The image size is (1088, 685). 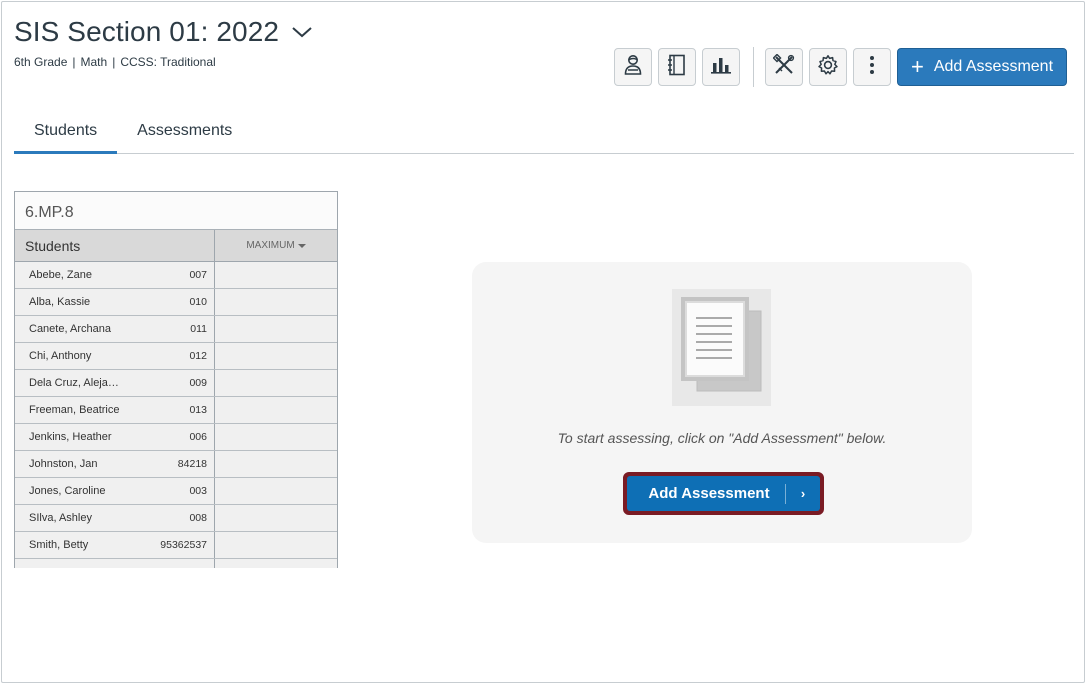 I want to click on maximum-column-header: MAXIMUM, so click(x=276, y=245).